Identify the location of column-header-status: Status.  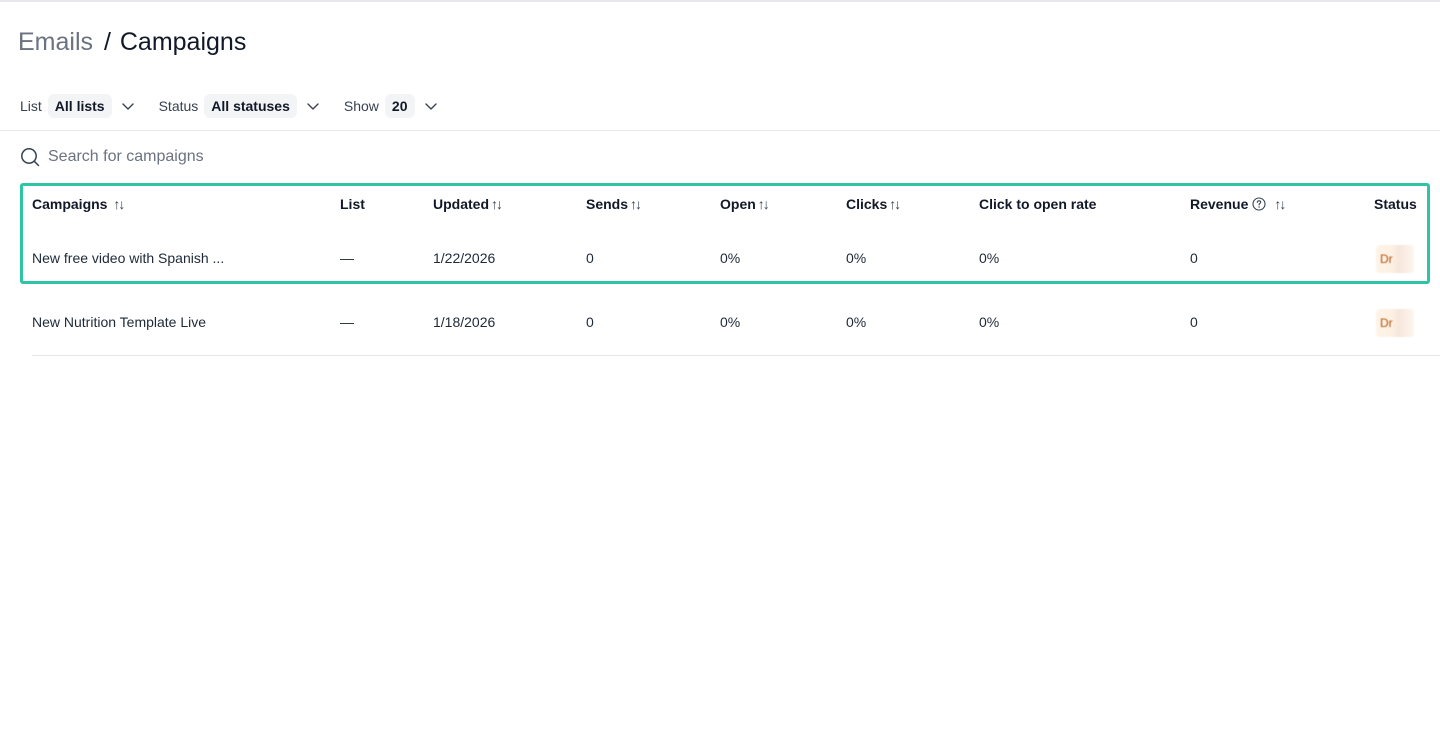
(1395, 204).